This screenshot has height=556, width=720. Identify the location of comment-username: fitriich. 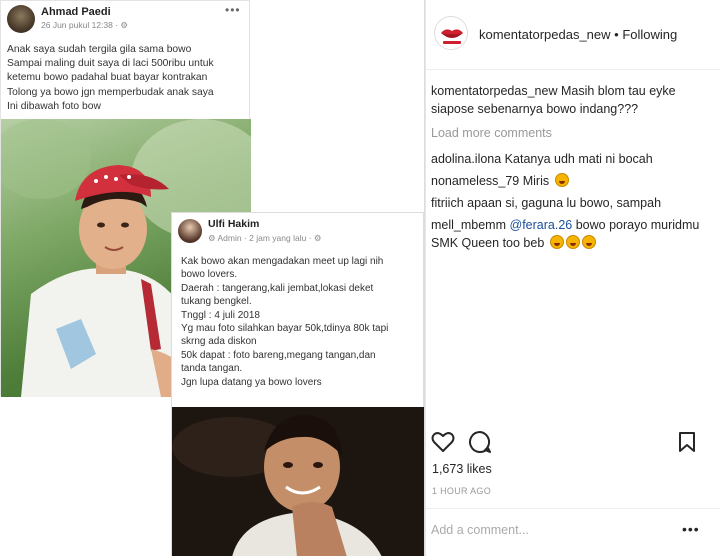
(447, 203).